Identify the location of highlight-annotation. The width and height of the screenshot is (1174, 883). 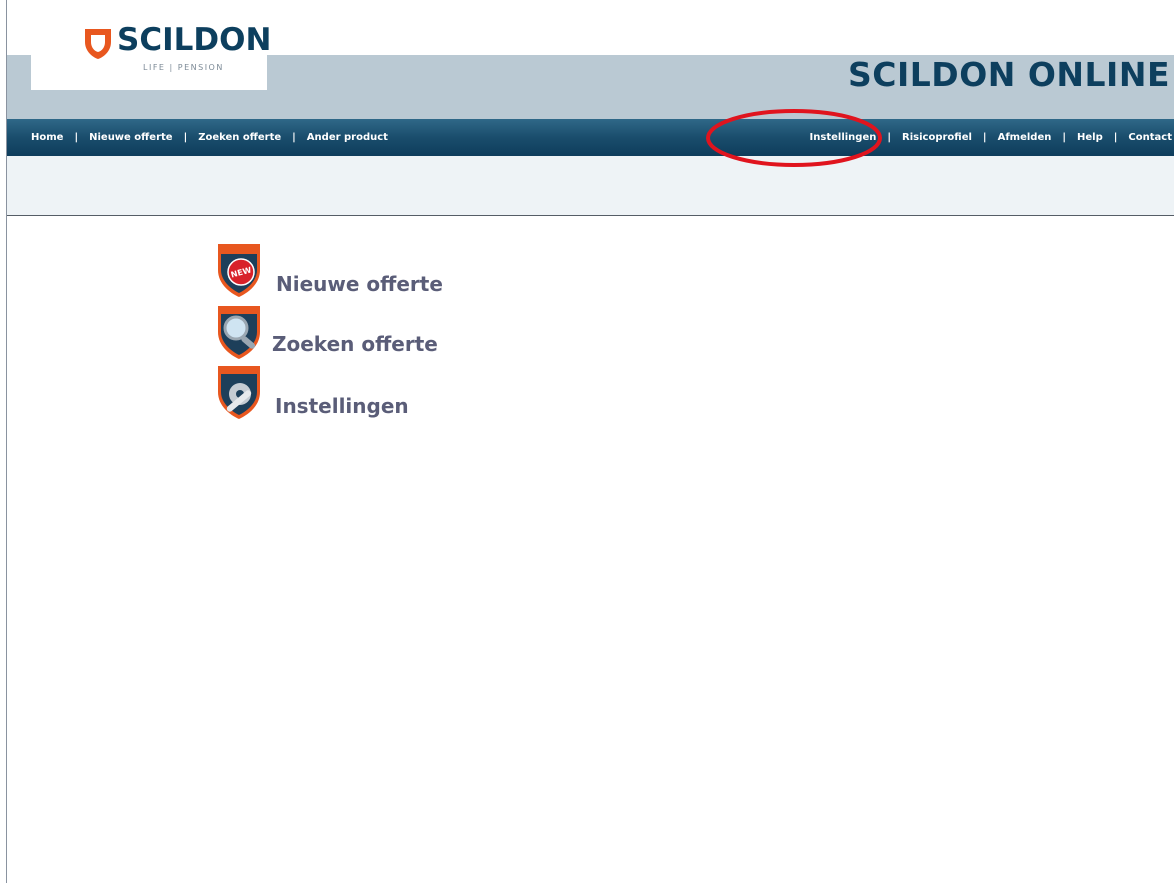
(794, 138).